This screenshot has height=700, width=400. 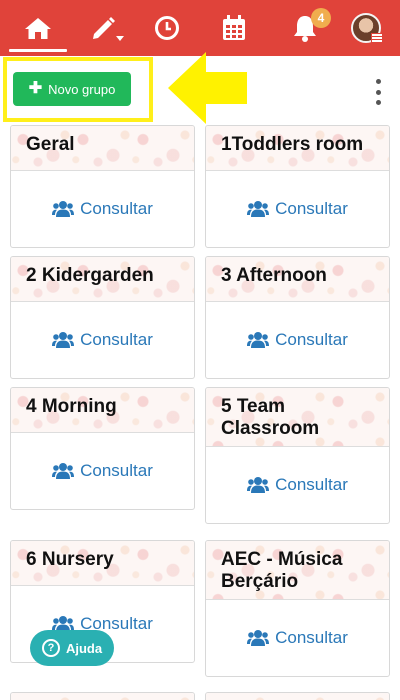 I want to click on group-card: 3 Afternoon Consultar, so click(x=297, y=317).